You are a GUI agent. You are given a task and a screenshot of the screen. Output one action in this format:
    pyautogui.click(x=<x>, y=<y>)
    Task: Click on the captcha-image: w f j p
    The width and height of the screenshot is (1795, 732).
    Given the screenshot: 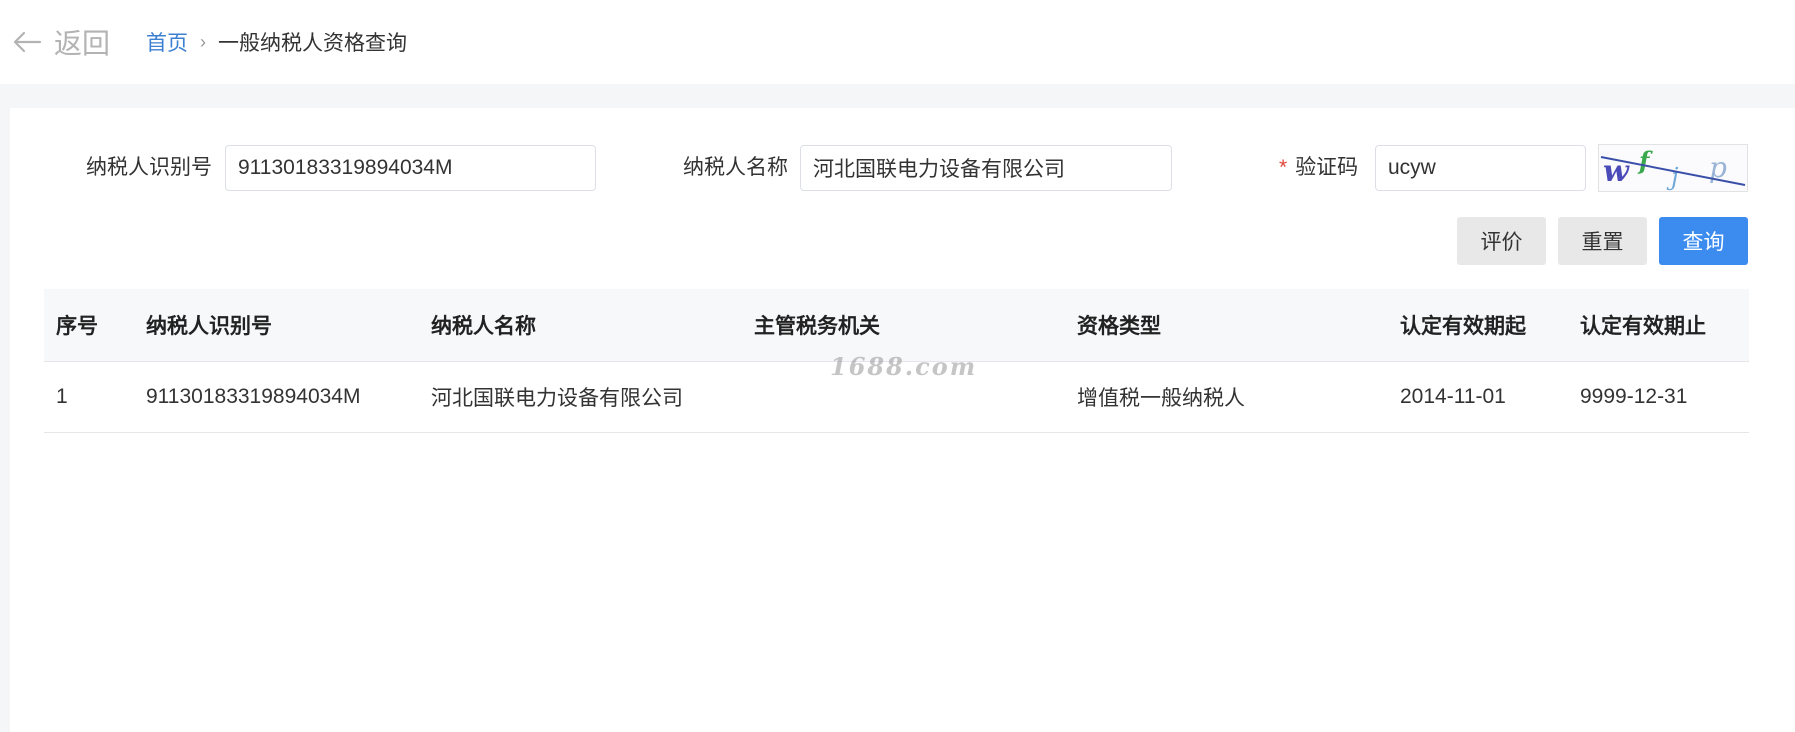 What is the action you would take?
    pyautogui.click(x=1673, y=168)
    